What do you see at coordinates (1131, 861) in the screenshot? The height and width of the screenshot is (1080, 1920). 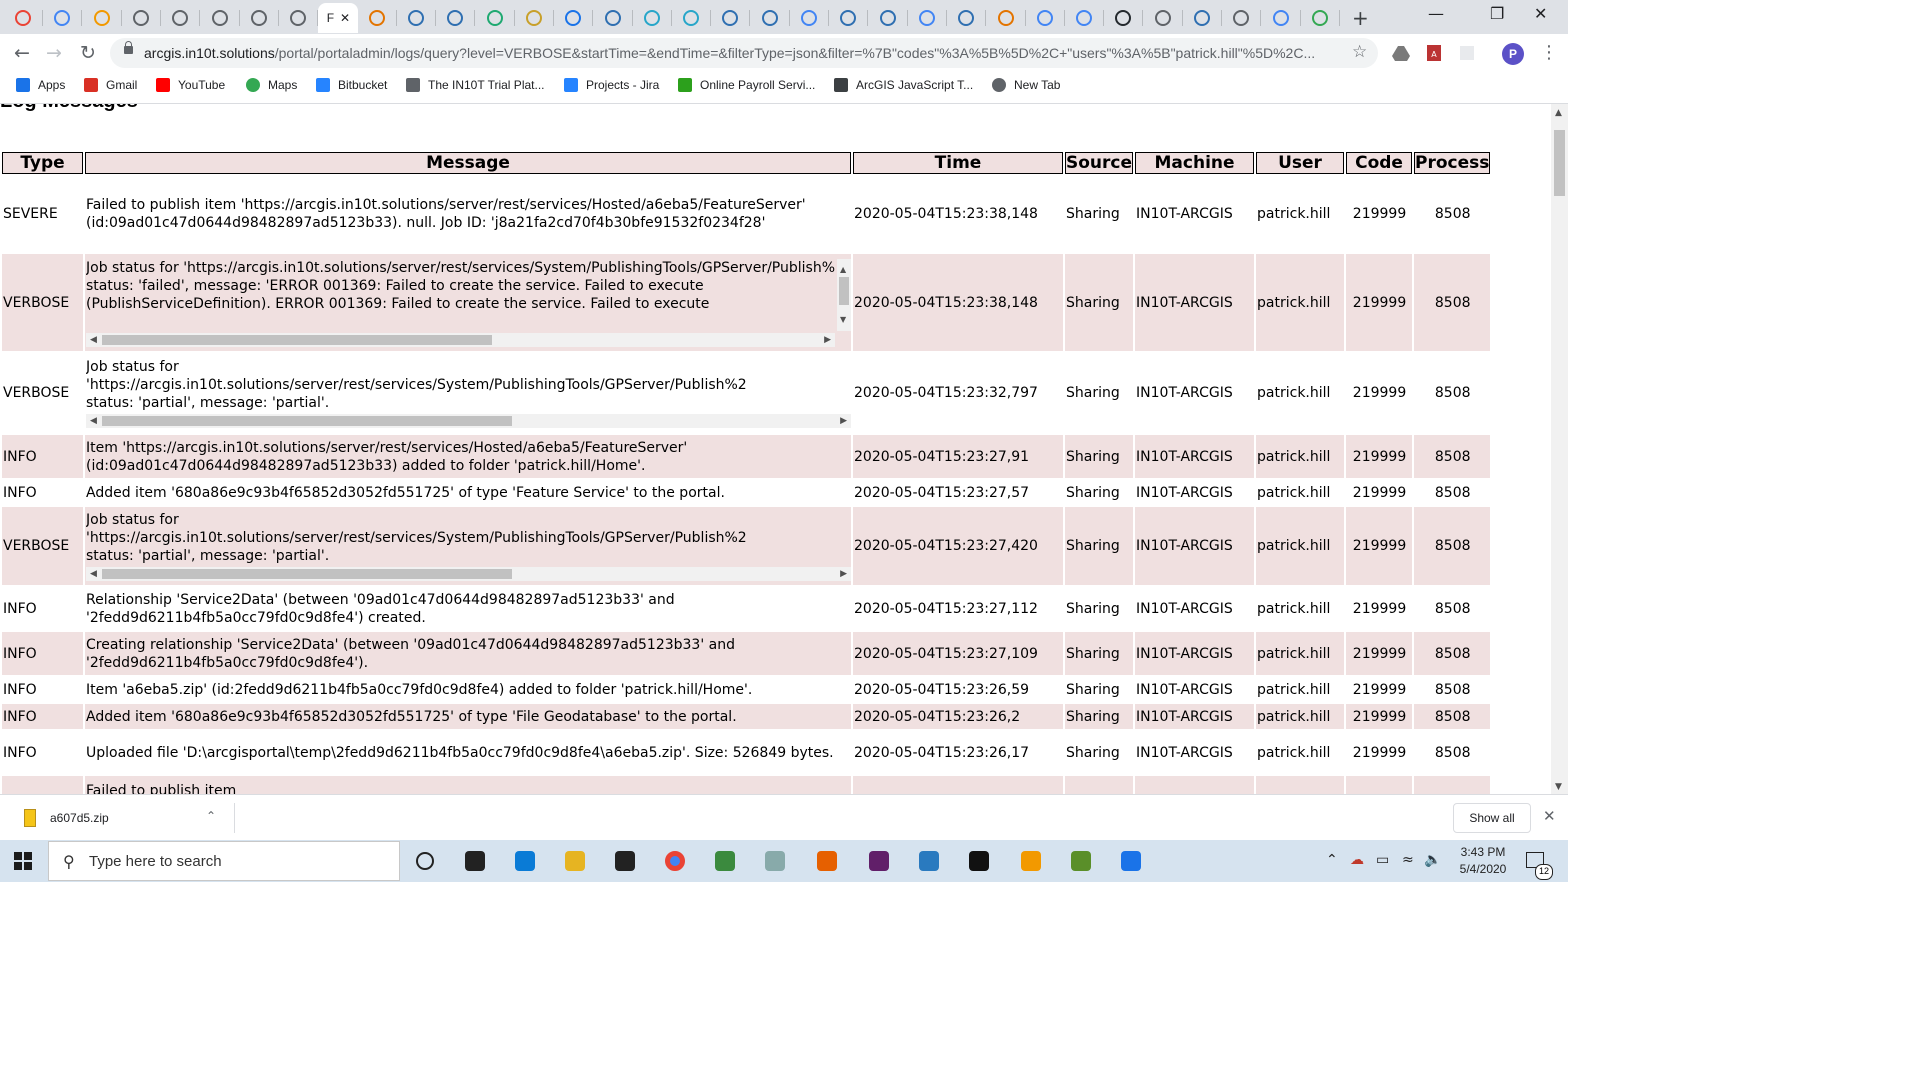 I see `gitkraken-icon` at bounding box center [1131, 861].